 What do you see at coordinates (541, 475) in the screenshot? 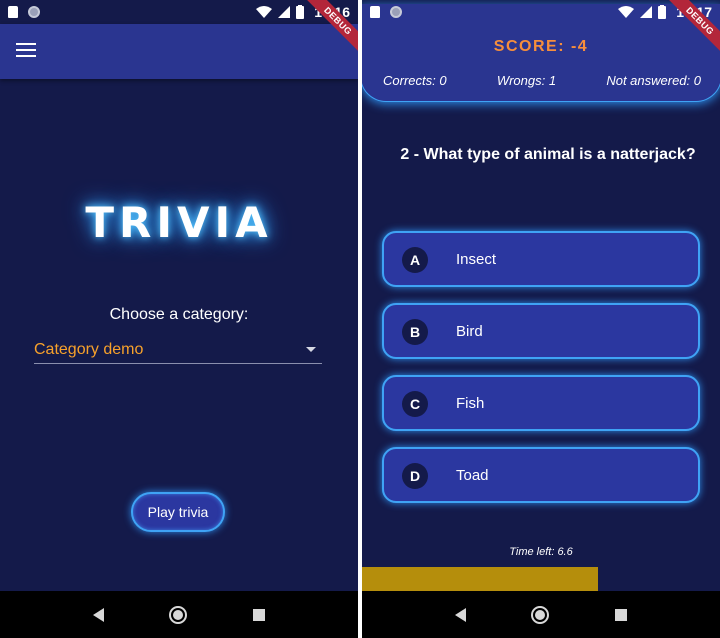
I see `answer-option-d: D Toad` at bounding box center [541, 475].